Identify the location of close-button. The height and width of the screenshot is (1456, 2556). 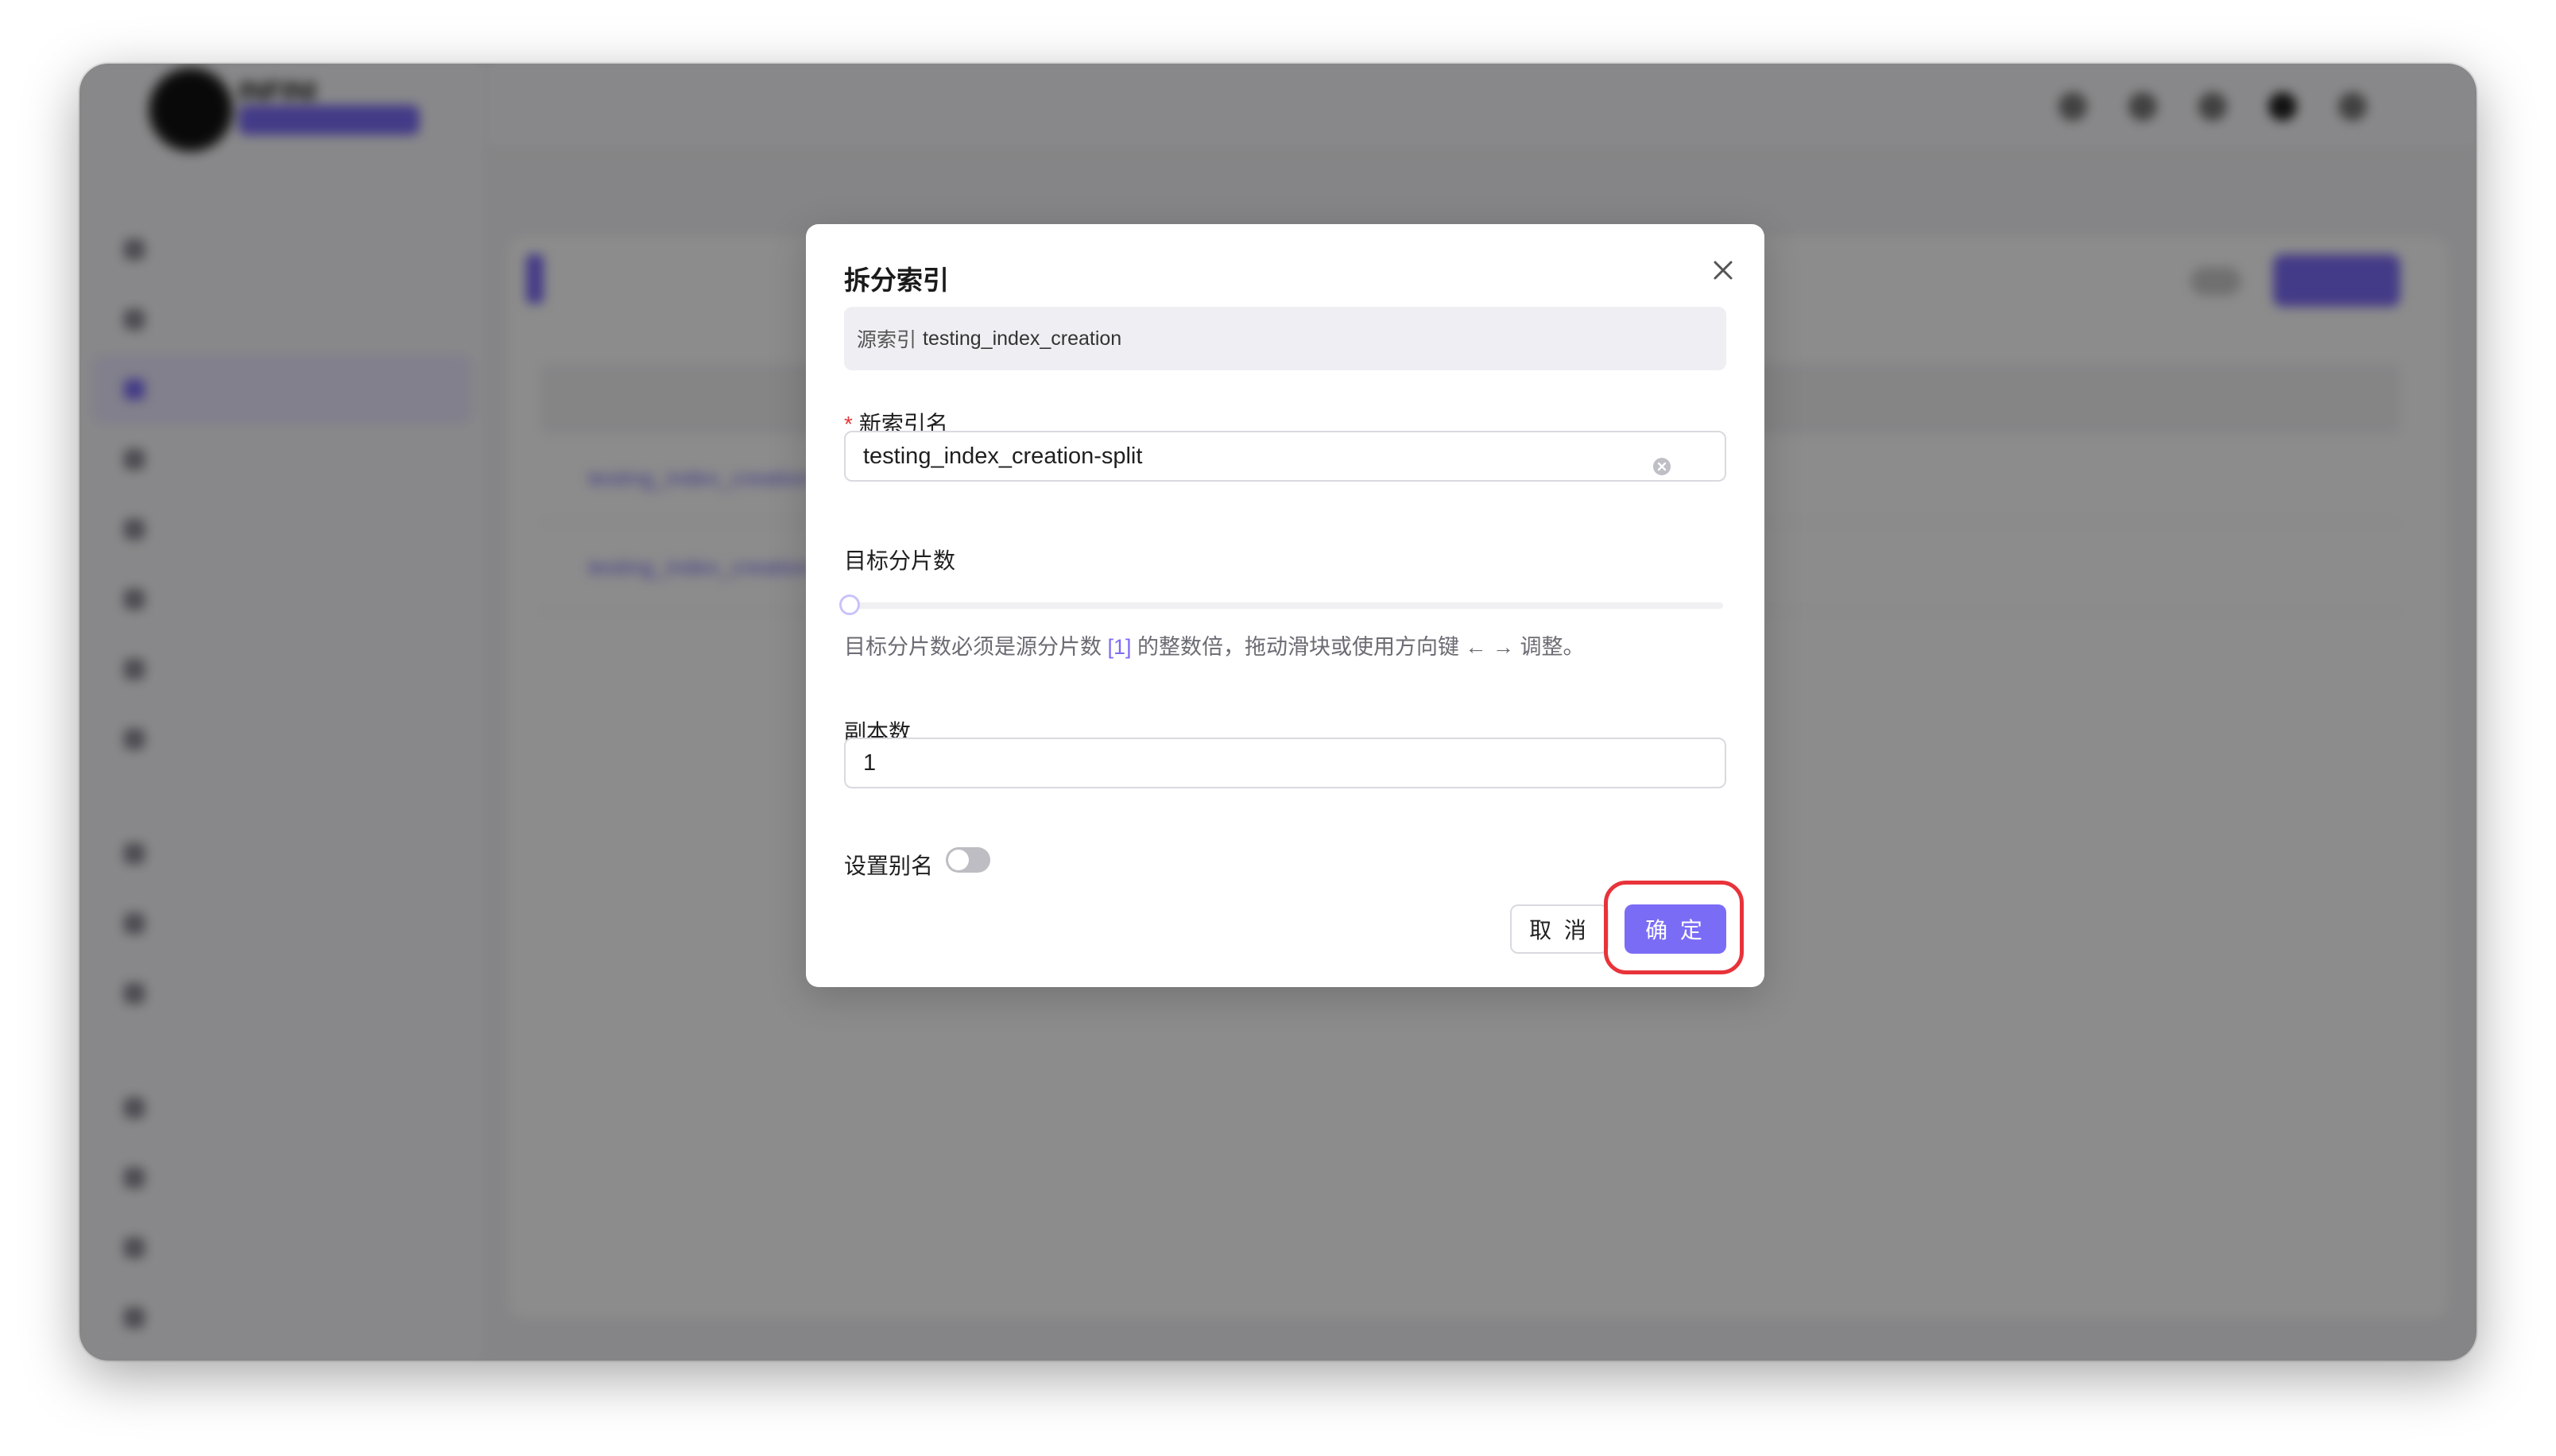
(1723, 270).